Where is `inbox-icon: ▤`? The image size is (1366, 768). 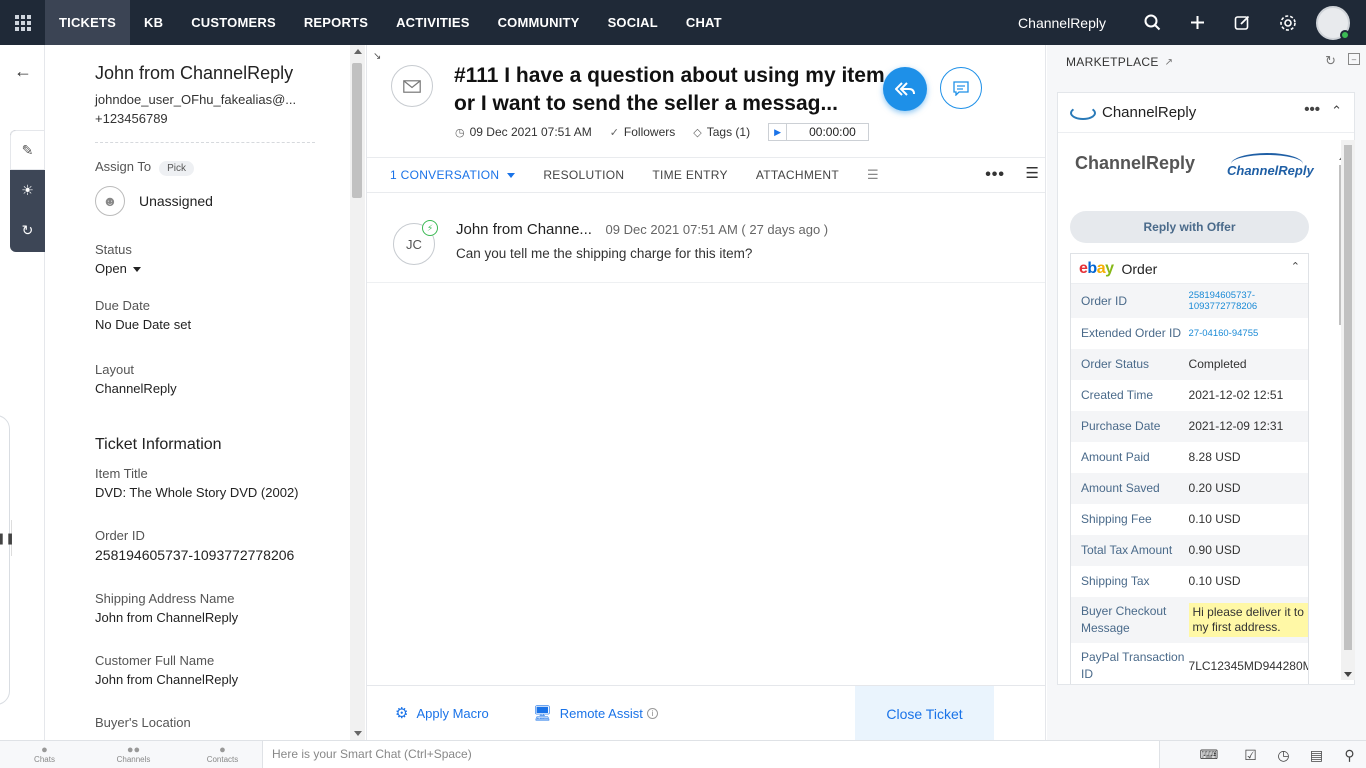 inbox-icon: ▤ is located at coordinates (1316, 755).